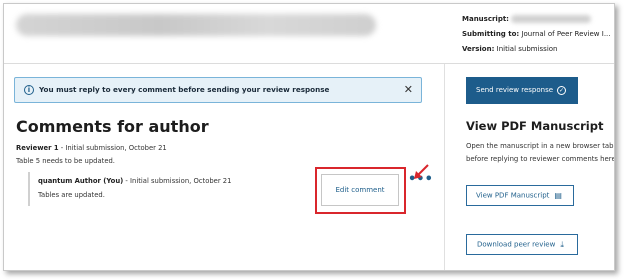 This screenshot has width=624, height=280. Describe the element at coordinates (37, 148) in the screenshot. I see `reviewer-name: Reviewer 1` at that location.